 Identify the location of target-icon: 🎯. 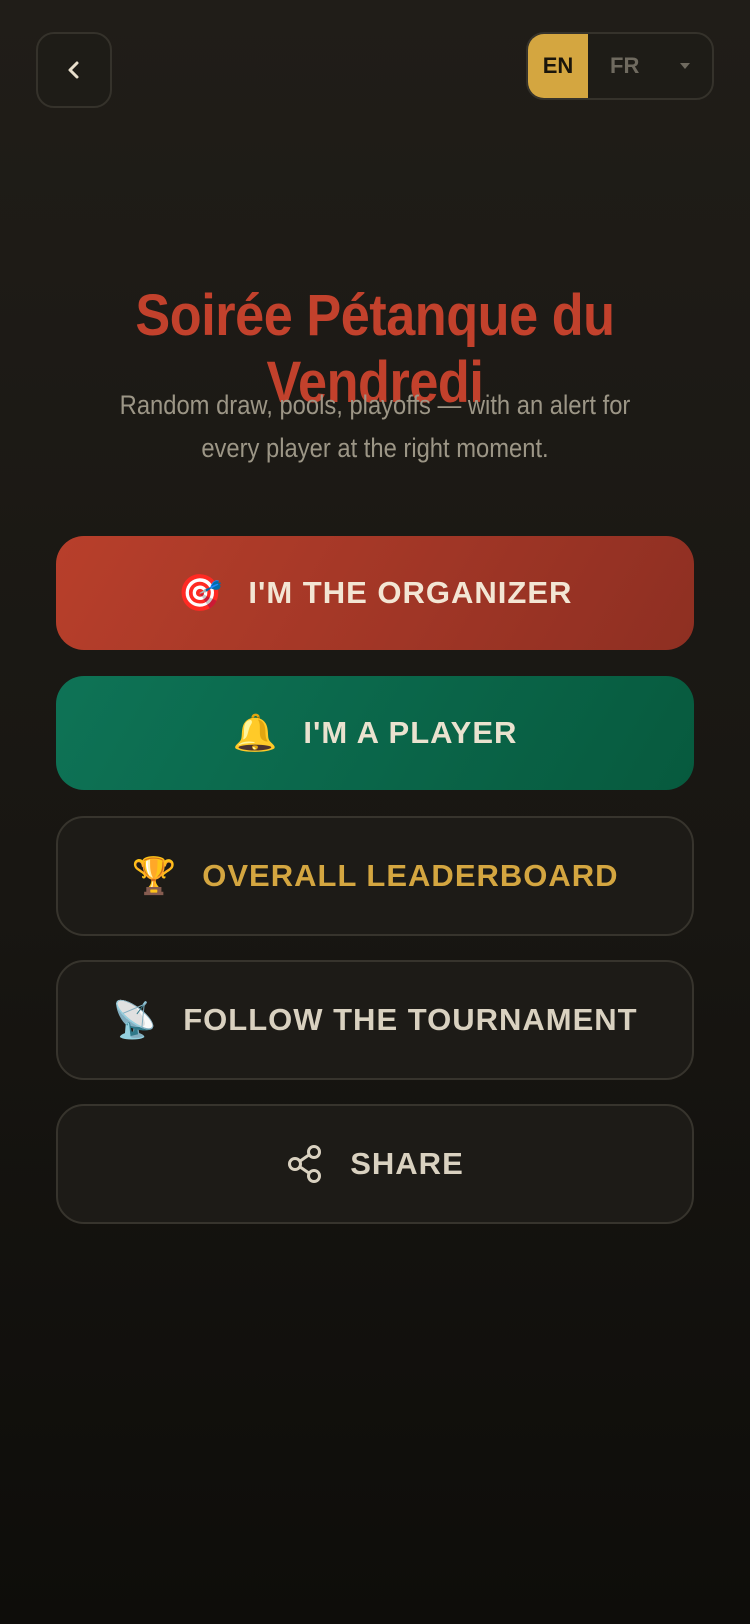
(200, 592).